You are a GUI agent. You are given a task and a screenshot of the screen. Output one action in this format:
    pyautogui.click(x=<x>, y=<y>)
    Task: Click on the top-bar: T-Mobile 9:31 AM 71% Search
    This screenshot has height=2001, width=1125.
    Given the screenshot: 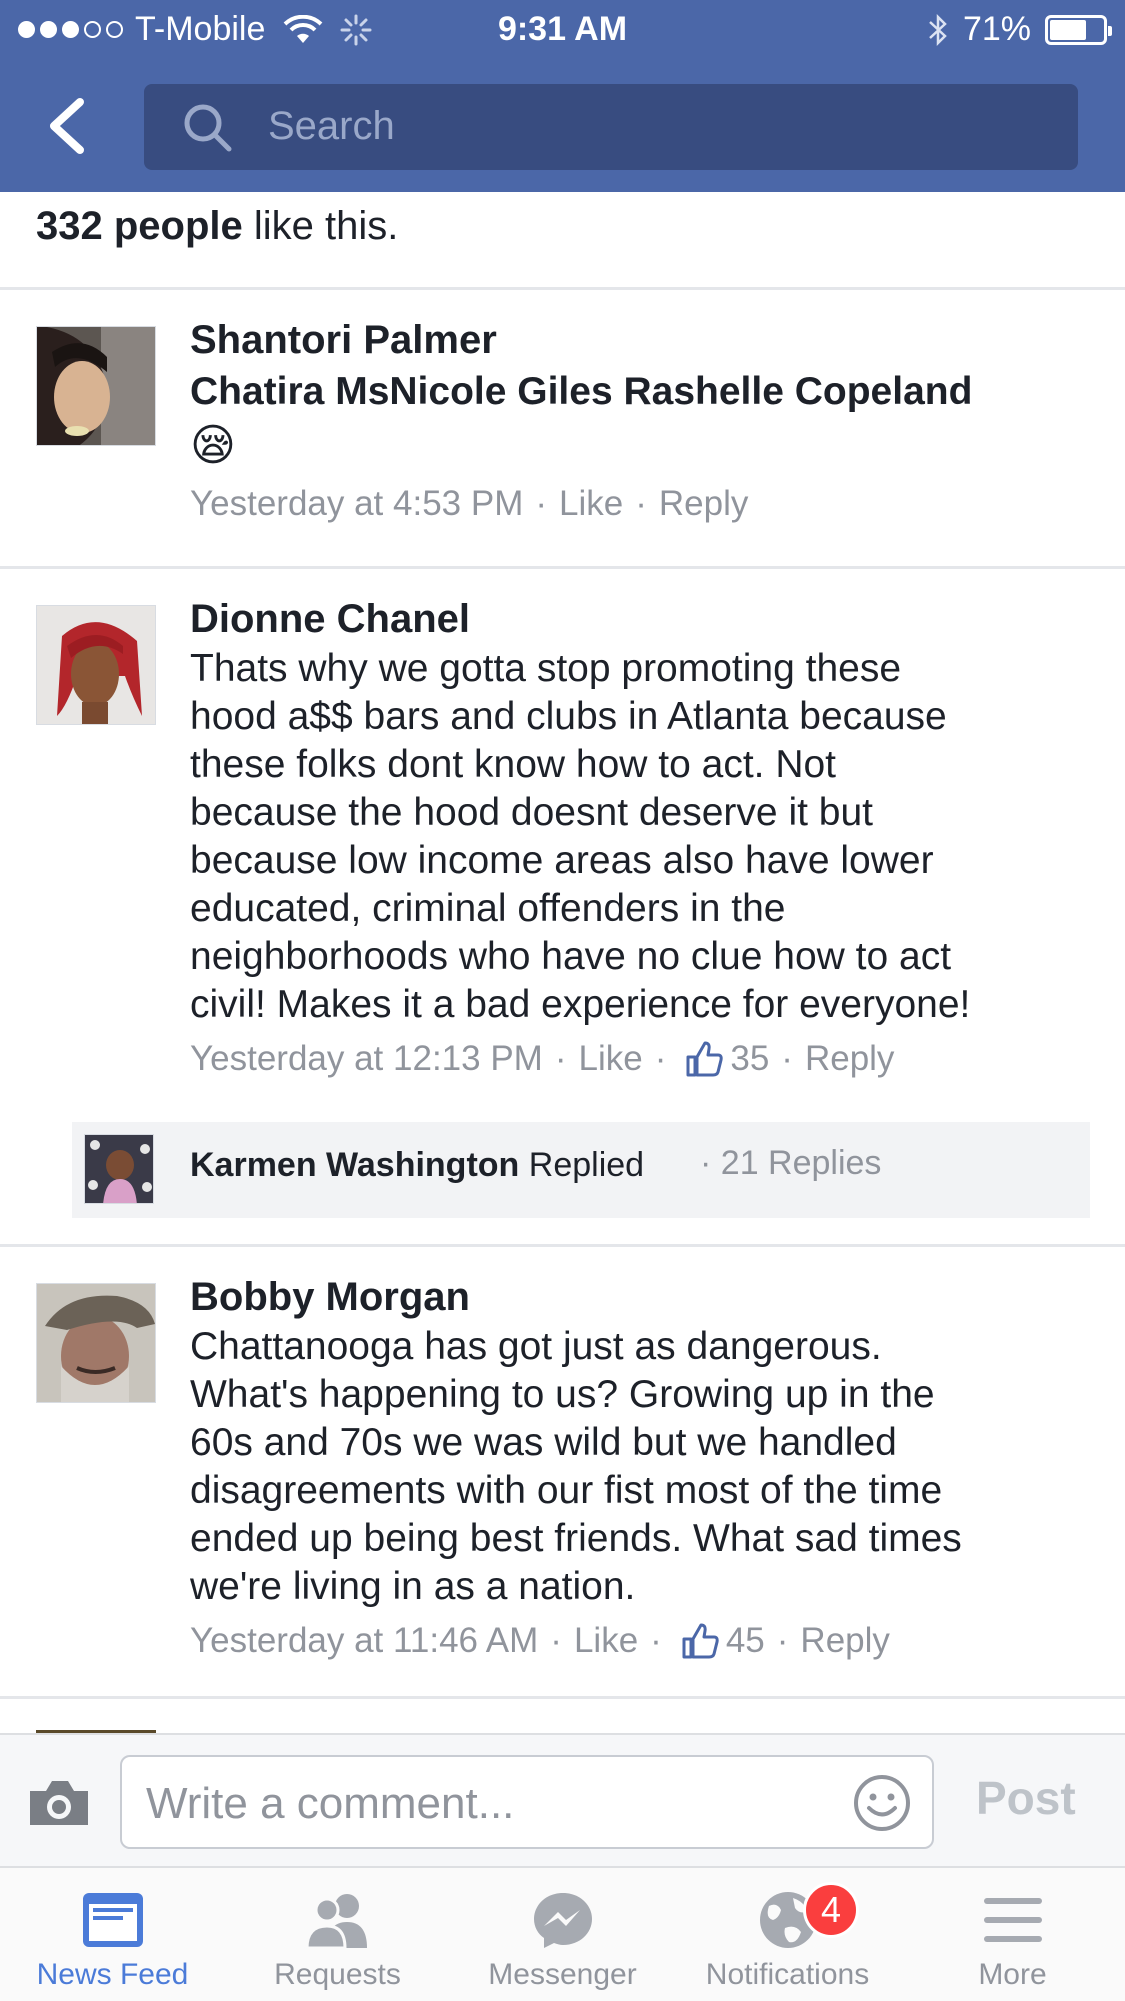 What is the action you would take?
    pyautogui.click(x=562, y=96)
    